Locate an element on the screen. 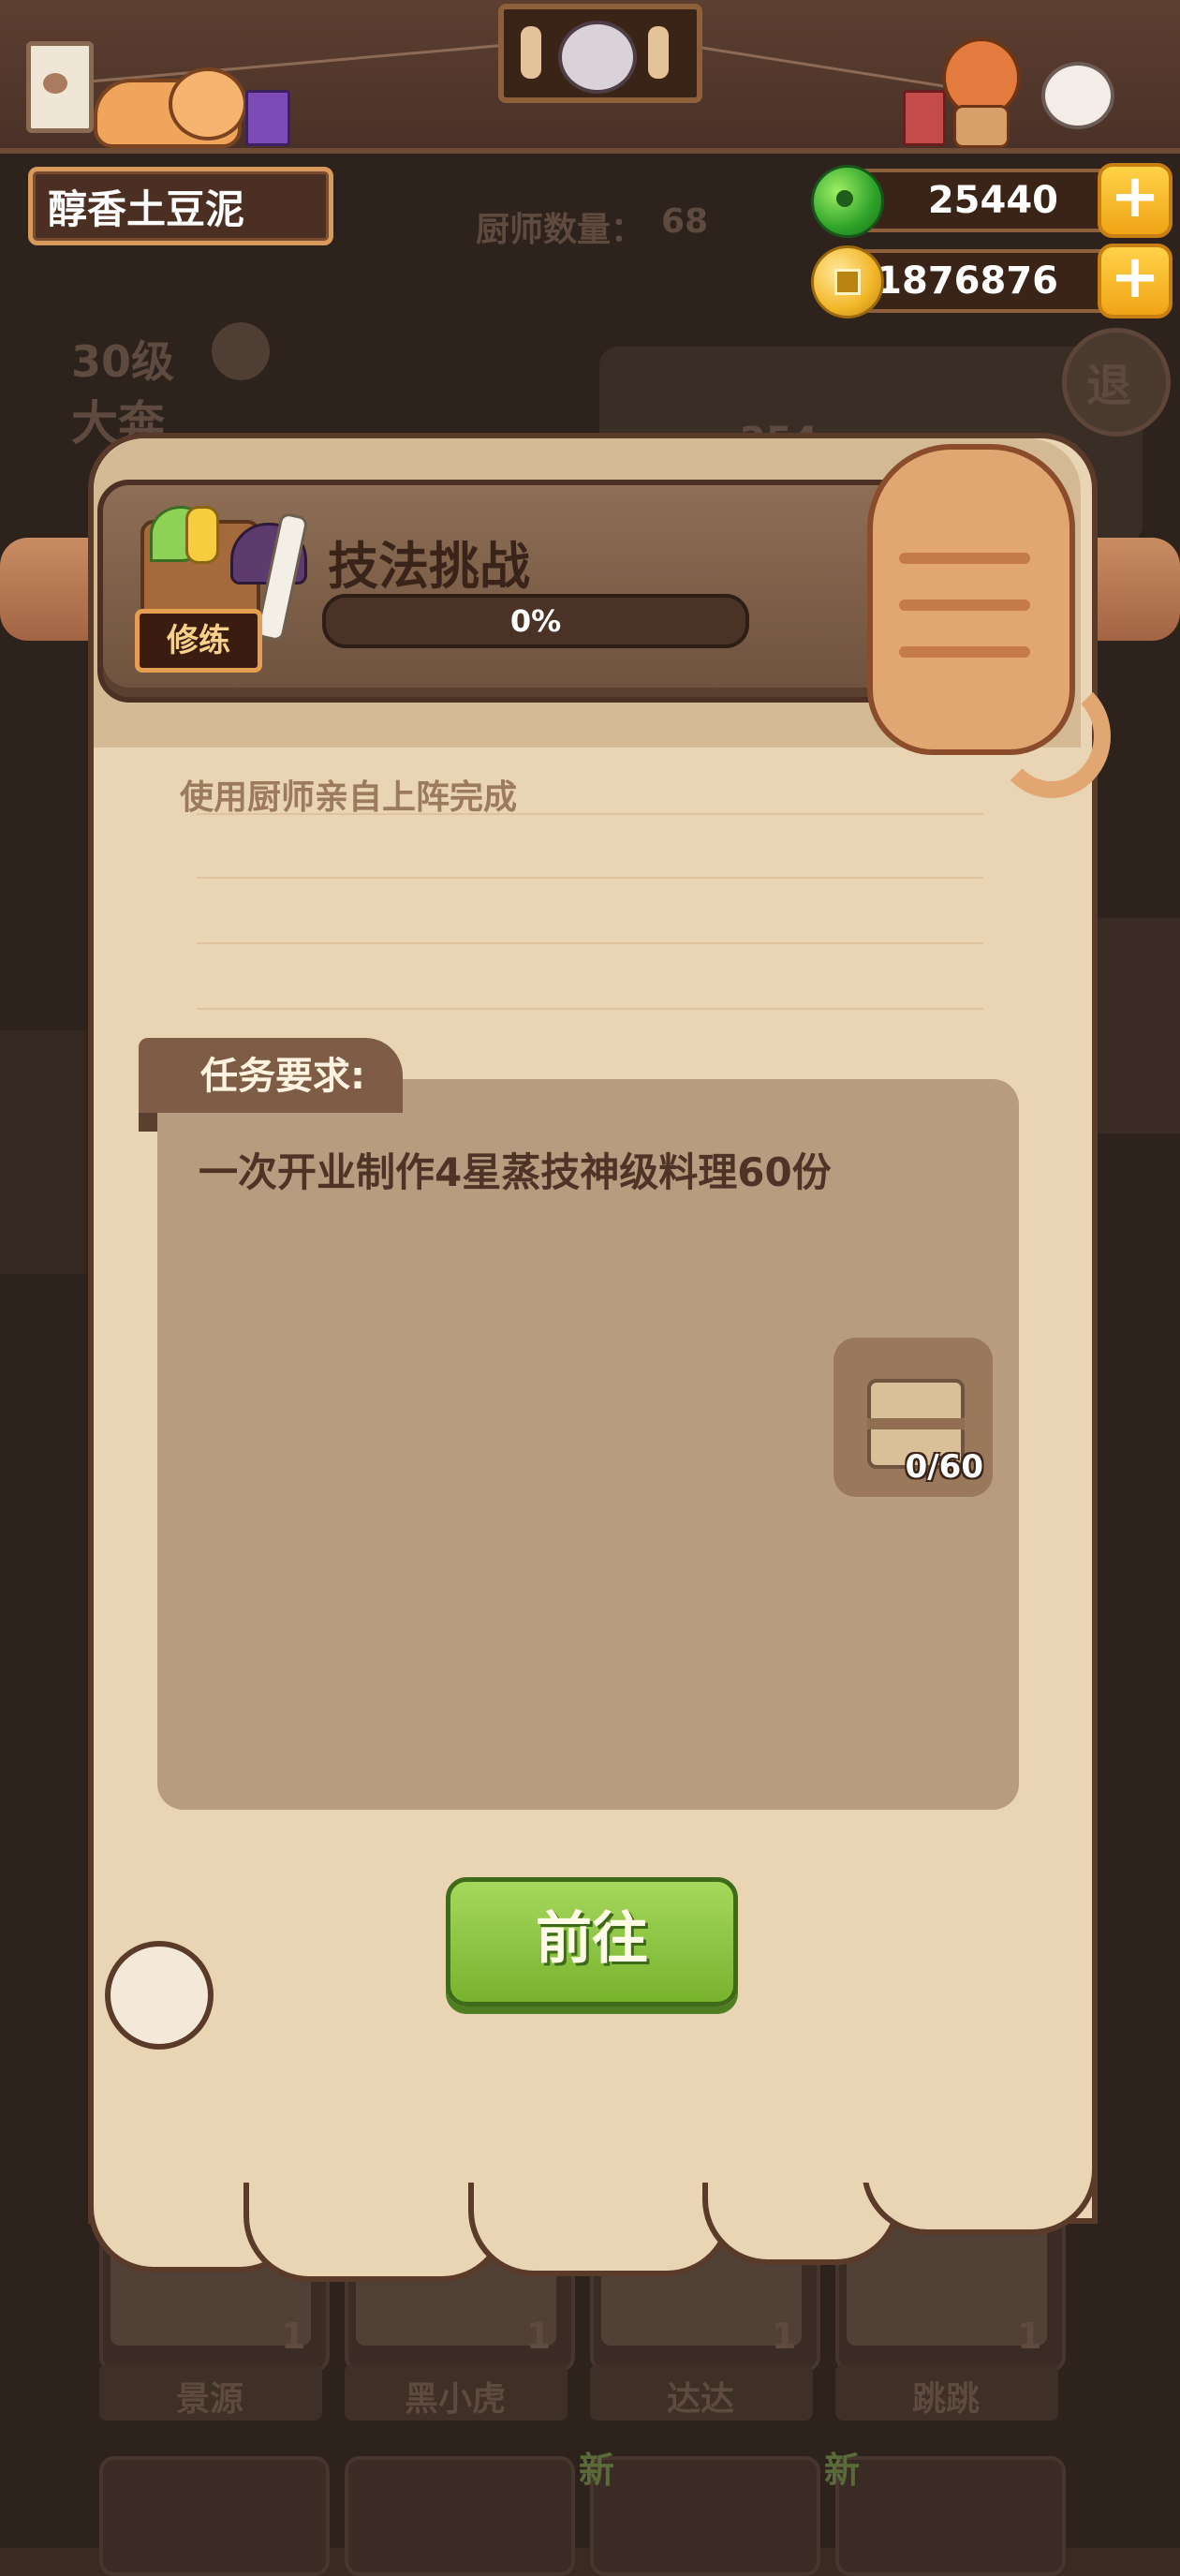  item-slot: 0/60 is located at coordinates (913, 1417).